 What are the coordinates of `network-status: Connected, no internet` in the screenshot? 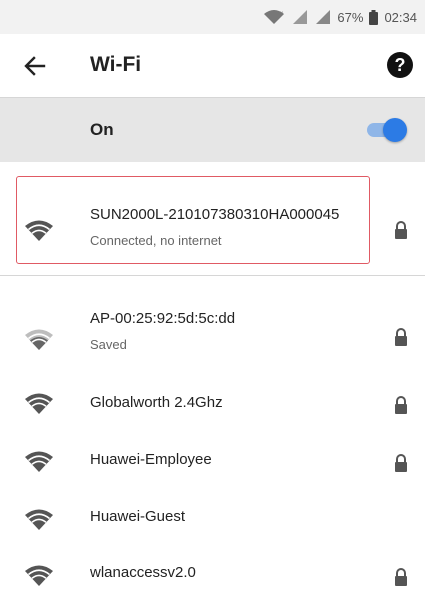 It's located at (156, 240).